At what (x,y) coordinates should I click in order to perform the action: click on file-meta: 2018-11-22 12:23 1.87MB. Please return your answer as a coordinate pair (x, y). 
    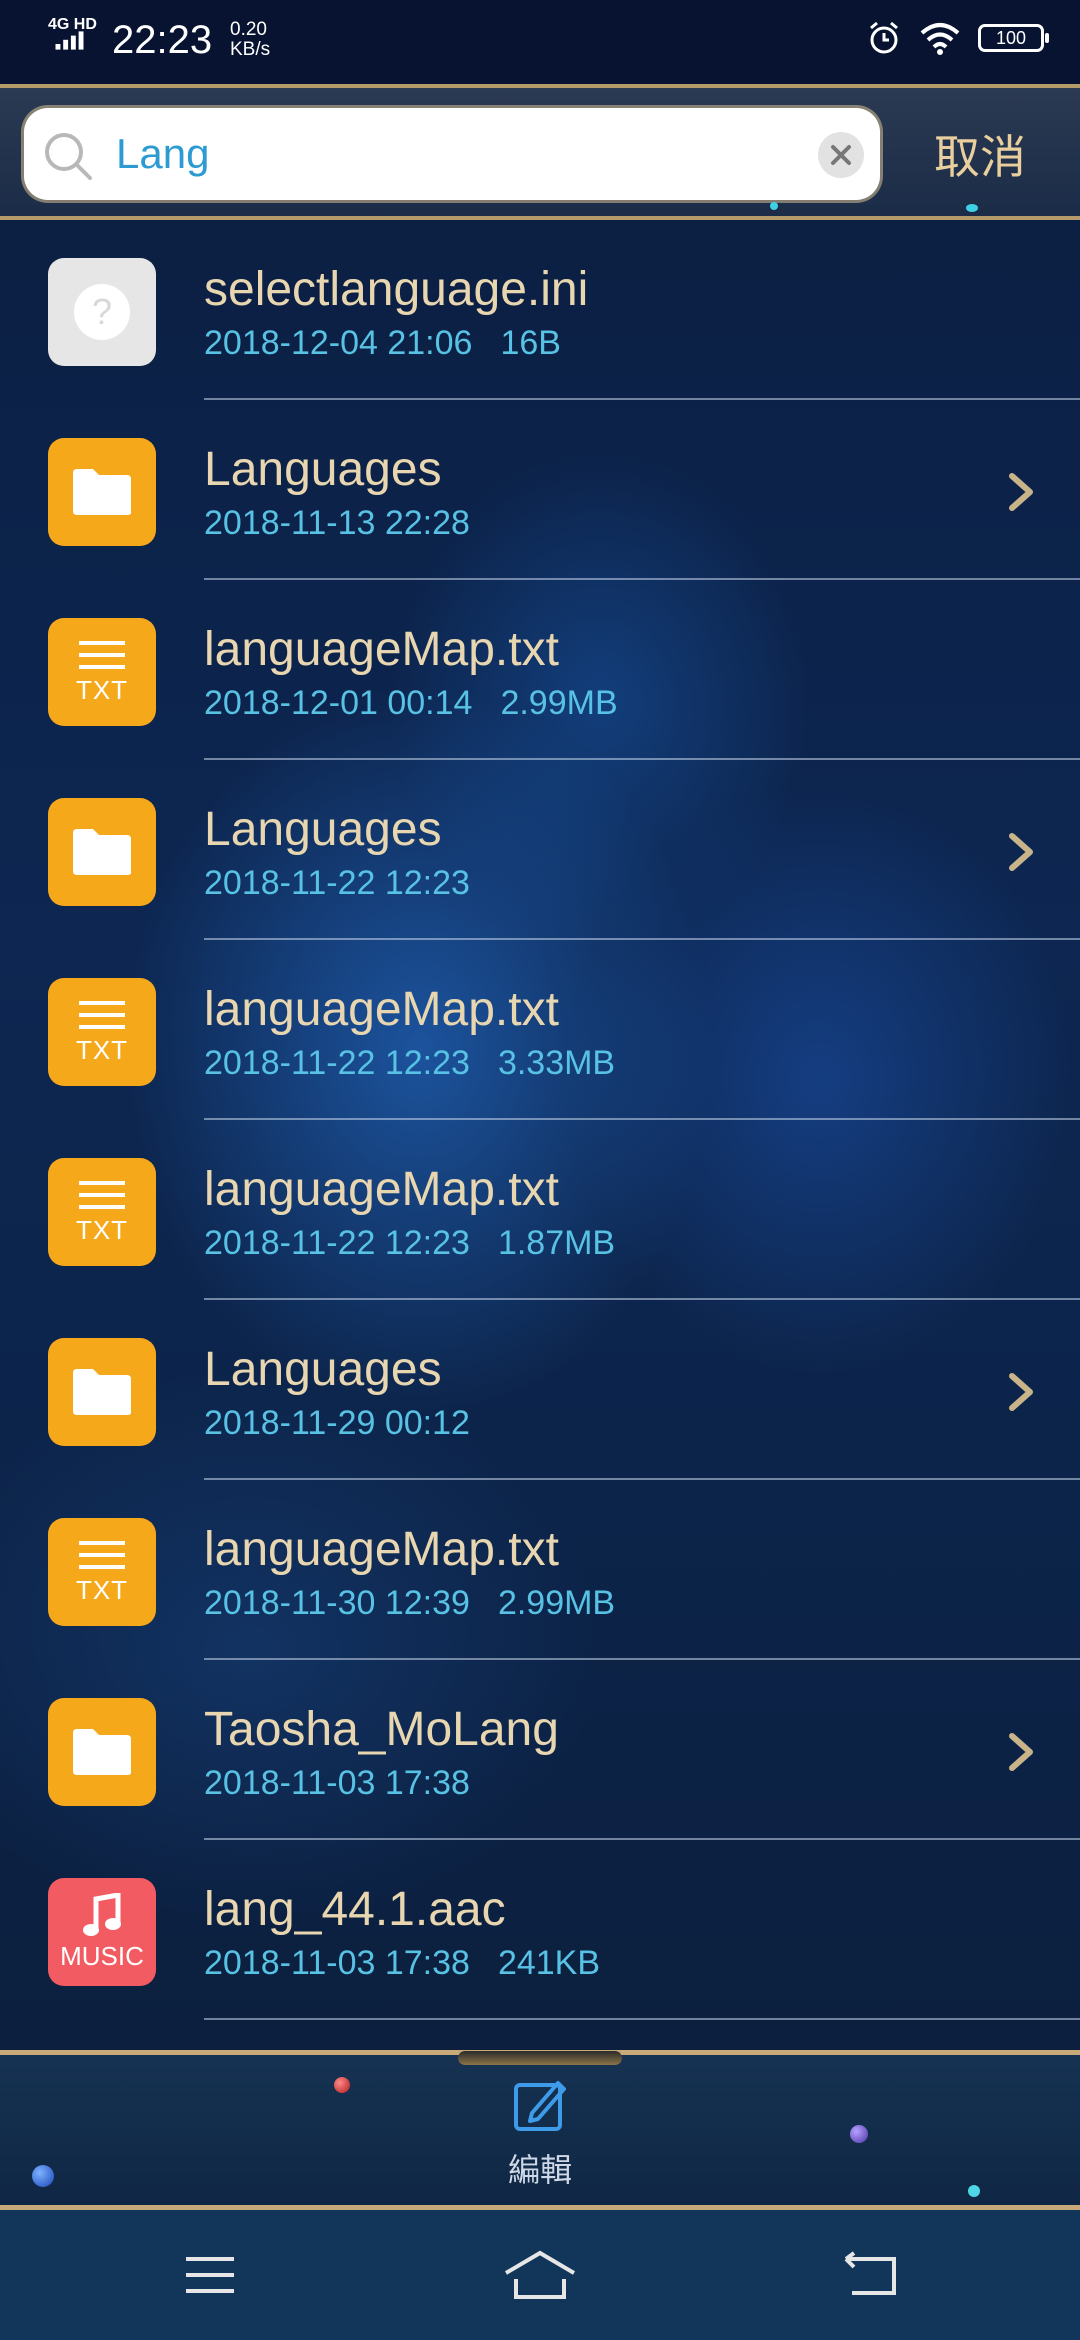
    Looking at the image, I should click on (409, 1243).